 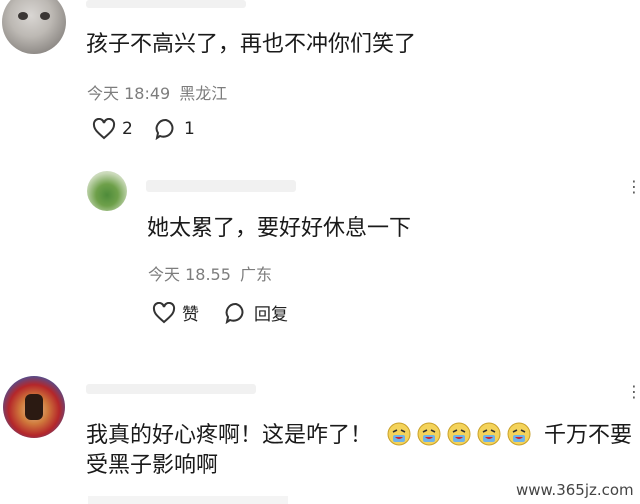 I want to click on reply-location: 广东, so click(x=256, y=274).